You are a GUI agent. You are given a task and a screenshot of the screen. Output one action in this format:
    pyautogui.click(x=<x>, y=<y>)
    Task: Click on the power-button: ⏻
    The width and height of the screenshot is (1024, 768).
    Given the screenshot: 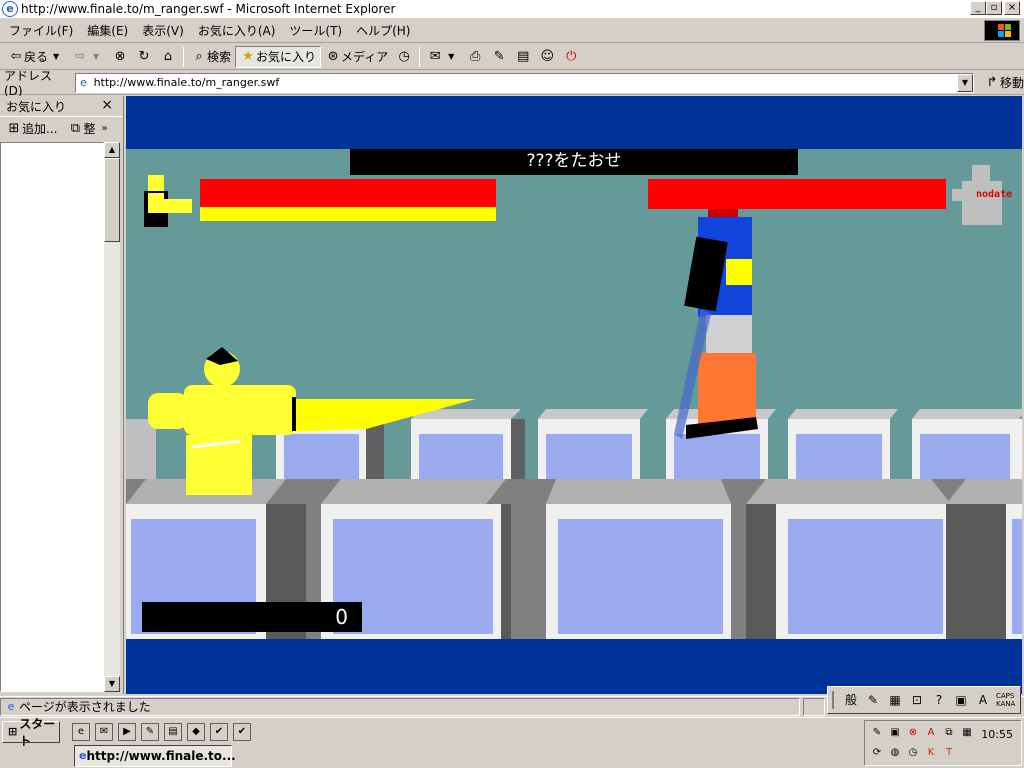 What is the action you would take?
    pyautogui.click(x=571, y=57)
    